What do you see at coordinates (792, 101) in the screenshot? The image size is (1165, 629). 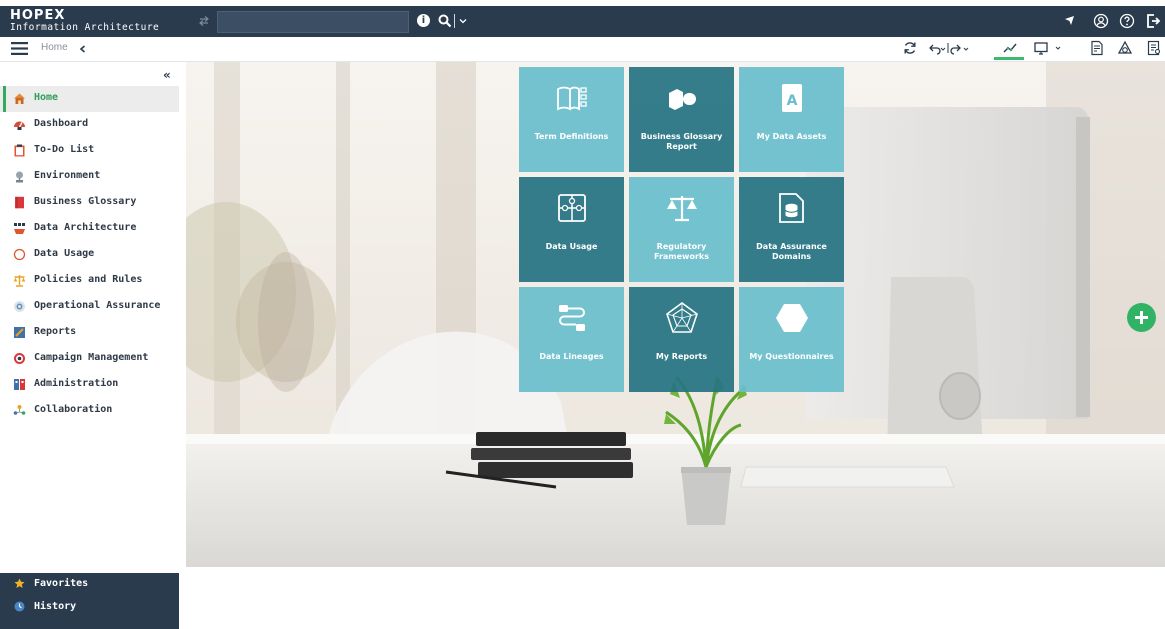 I see `svg-text: A` at bounding box center [792, 101].